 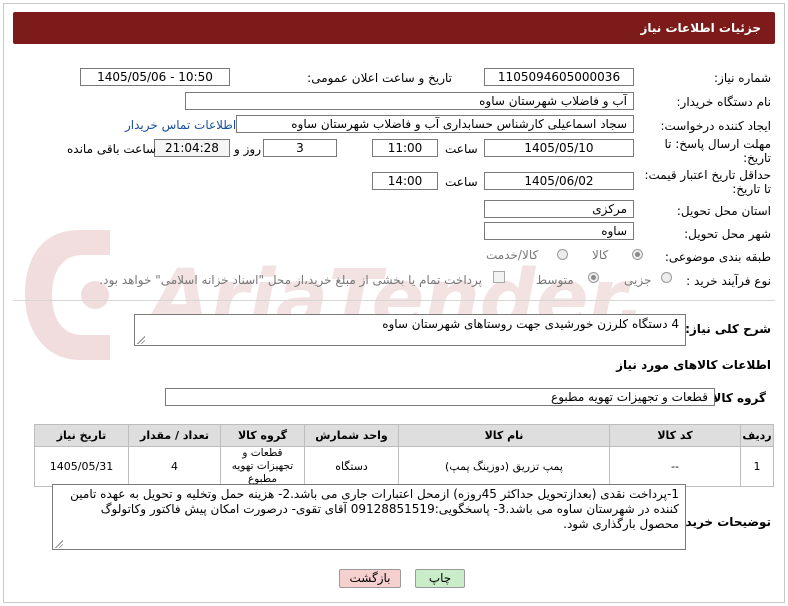 What do you see at coordinates (707, 175) in the screenshot?
I see `price-validity-label-1: حداقل تاریخ اعتبار قیمت:` at bounding box center [707, 175].